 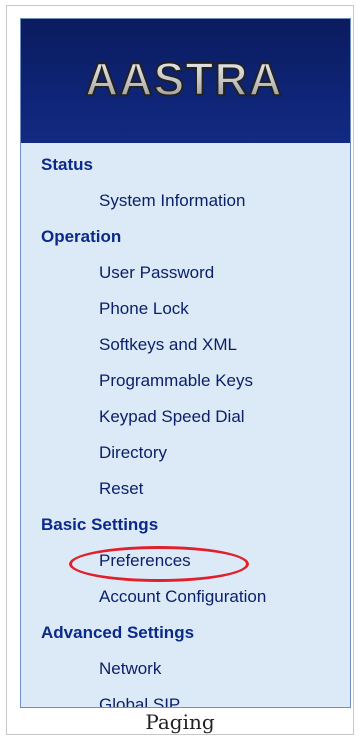 I want to click on nav-item-label: Reset, so click(x=121, y=489).